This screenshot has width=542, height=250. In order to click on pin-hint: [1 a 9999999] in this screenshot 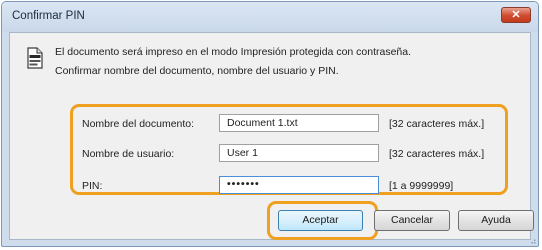, I will do `click(421, 186)`.